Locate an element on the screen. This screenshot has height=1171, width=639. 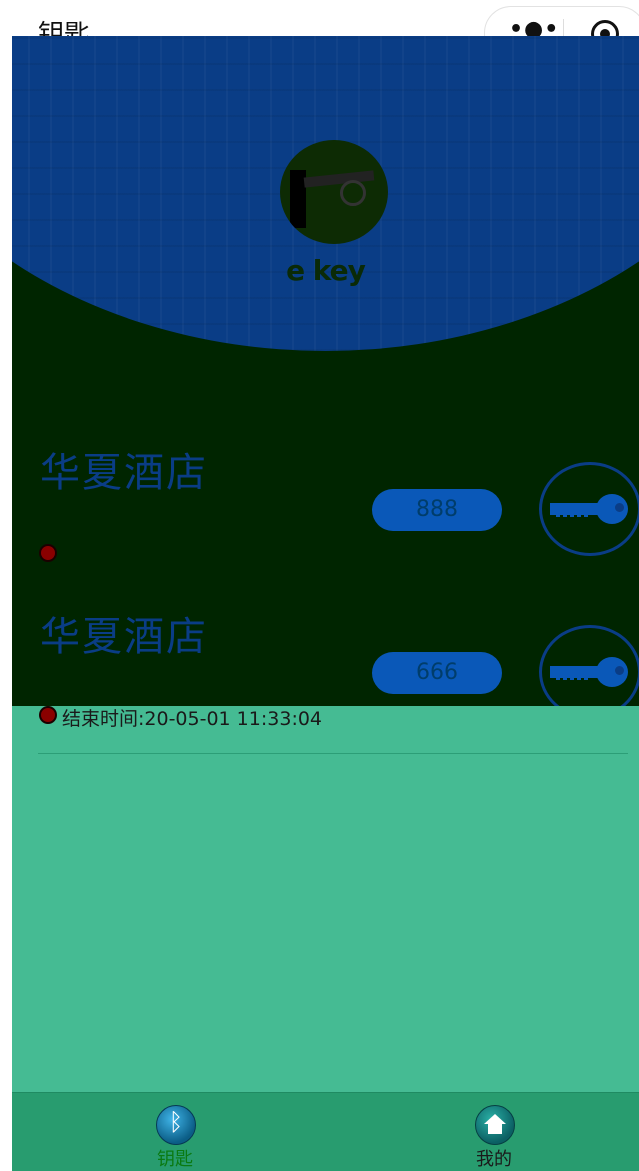
end-time-text: 结束时间:20-05-01 11:33:04 is located at coordinates (192, 719).